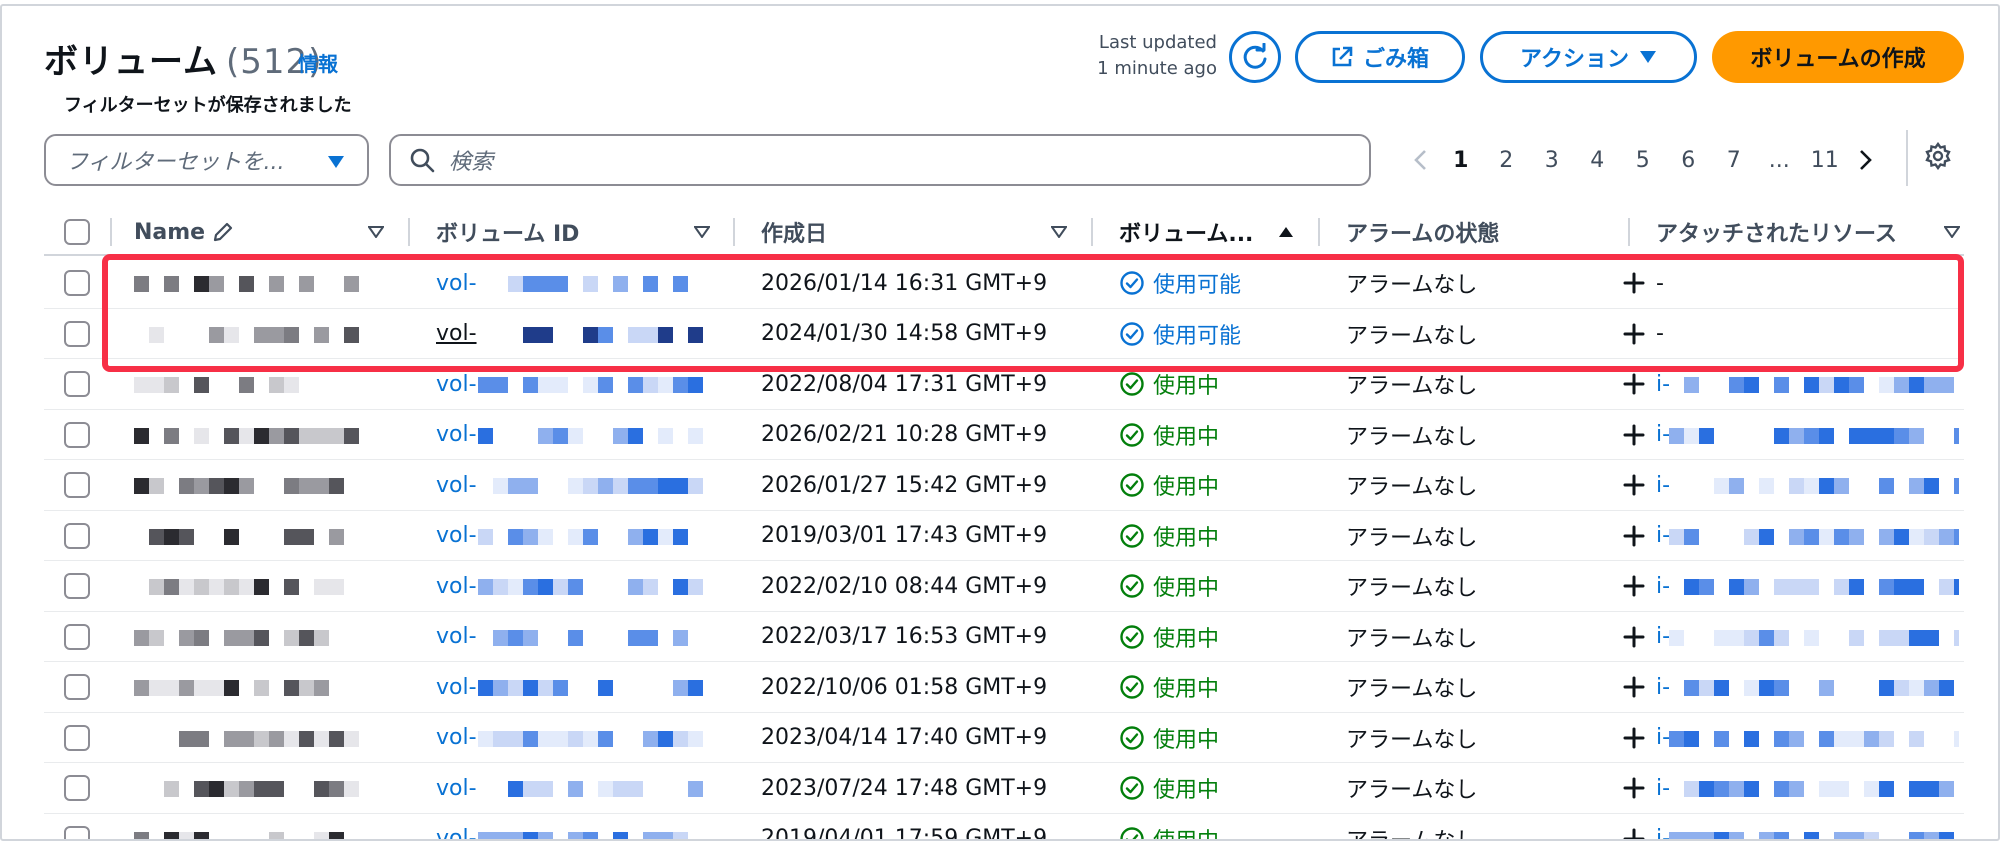 The image size is (2000, 841). What do you see at coordinates (1643, 160) in the screenshot?
I see `page-5: 5` at bounding box center [1643, 160].